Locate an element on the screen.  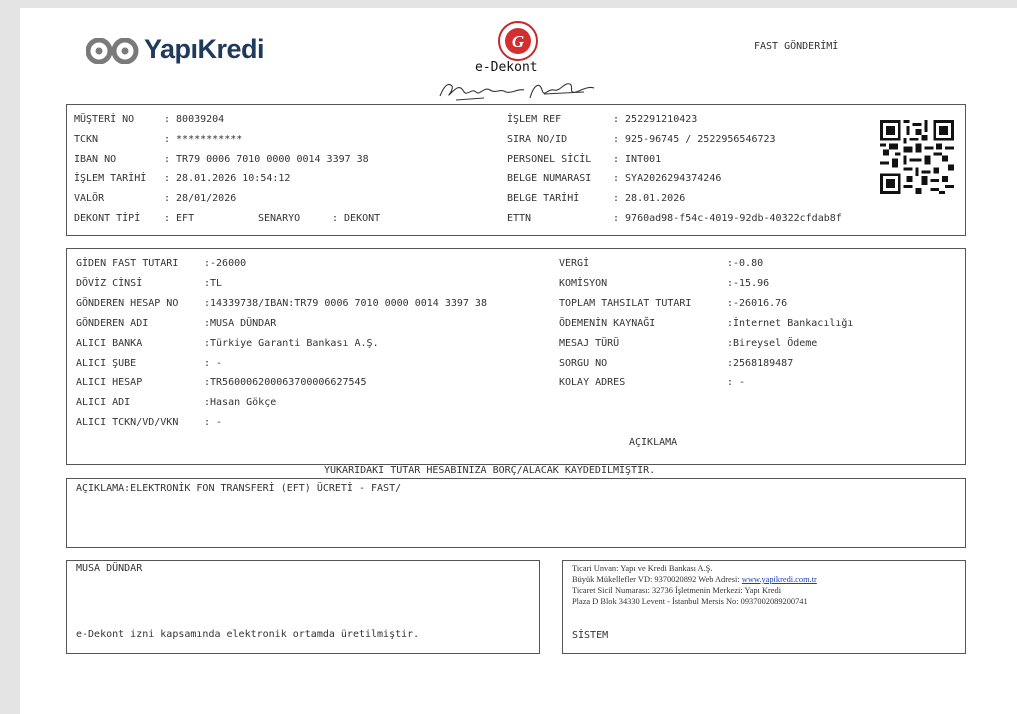
info-row: ALICI TCKN/VD/VKN : - is located at coordinates (149, 422).